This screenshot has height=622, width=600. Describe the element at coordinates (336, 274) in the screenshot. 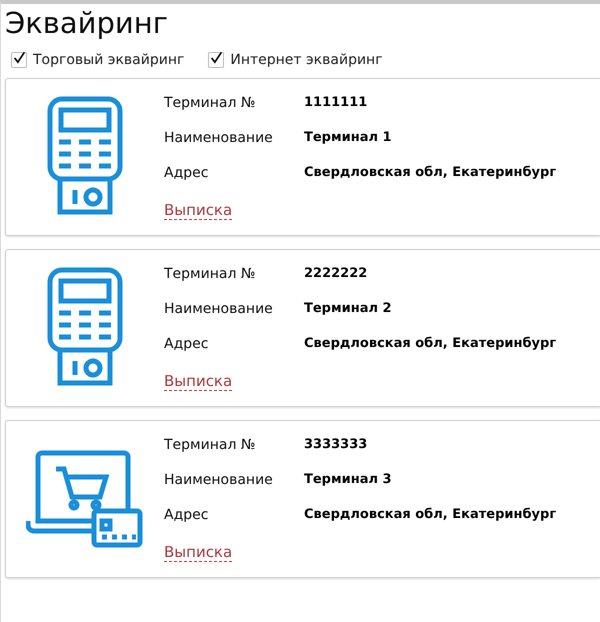

I see `field-value: 2222222` at that location.